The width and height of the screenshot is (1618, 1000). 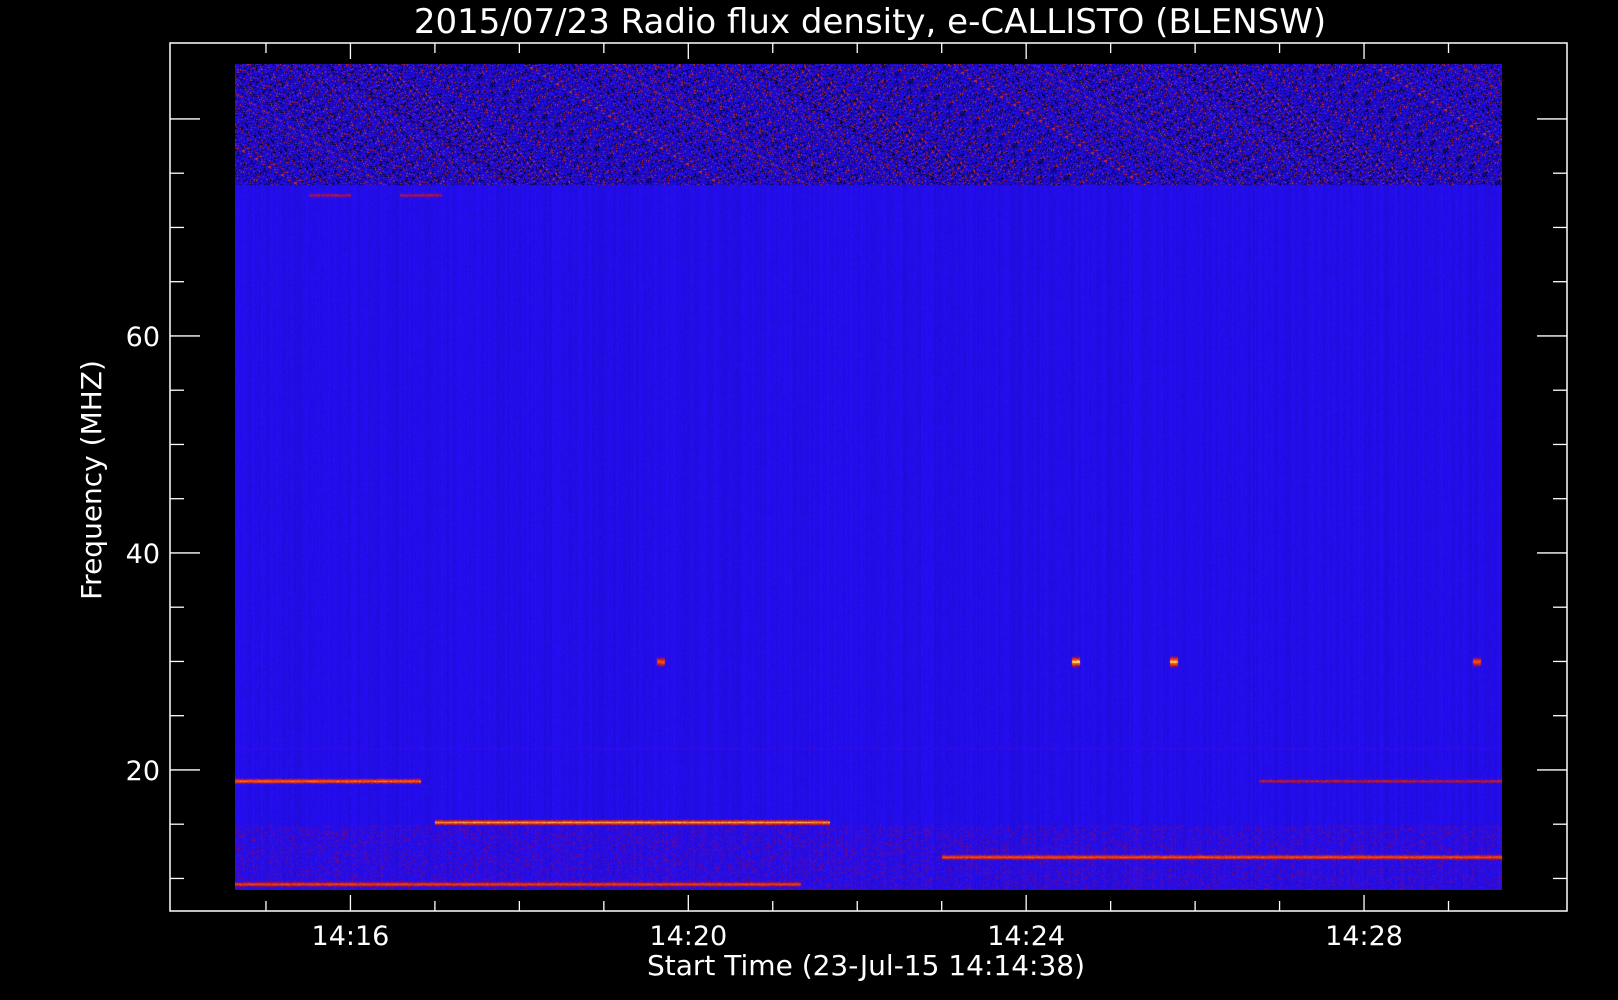 What do you see at coordinates (866, 965) in the screenshot?
I see `x-axis-label: Start Time (23-Jul-15 14:14:38)` at bounding box center [866, 965].